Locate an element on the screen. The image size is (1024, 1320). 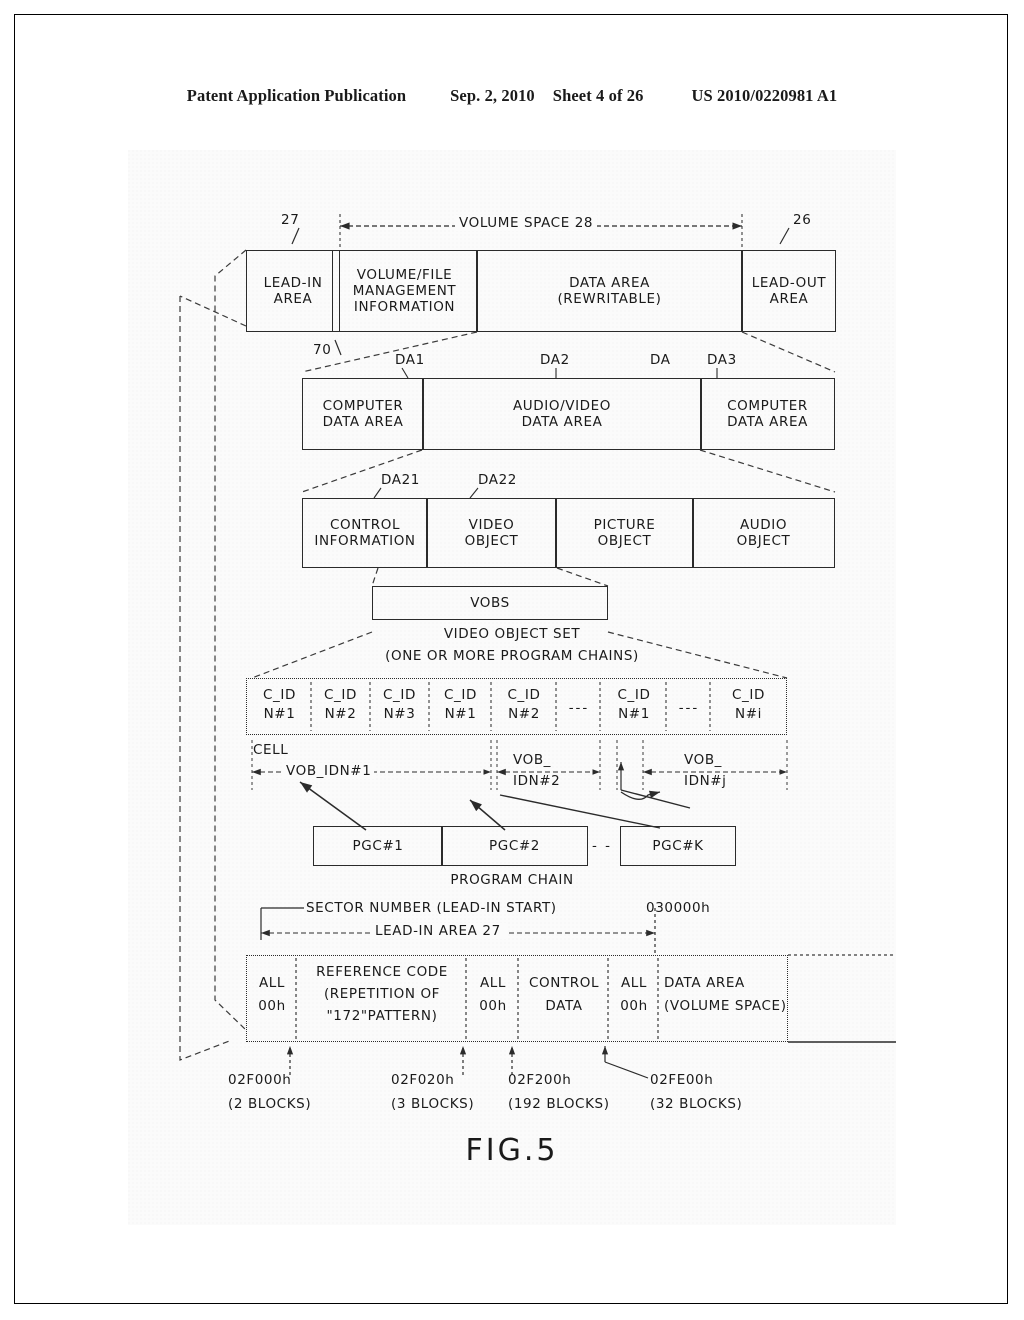
marker-2-blocks: (192 BLOCKS) is located at coordinates (559, 1104).